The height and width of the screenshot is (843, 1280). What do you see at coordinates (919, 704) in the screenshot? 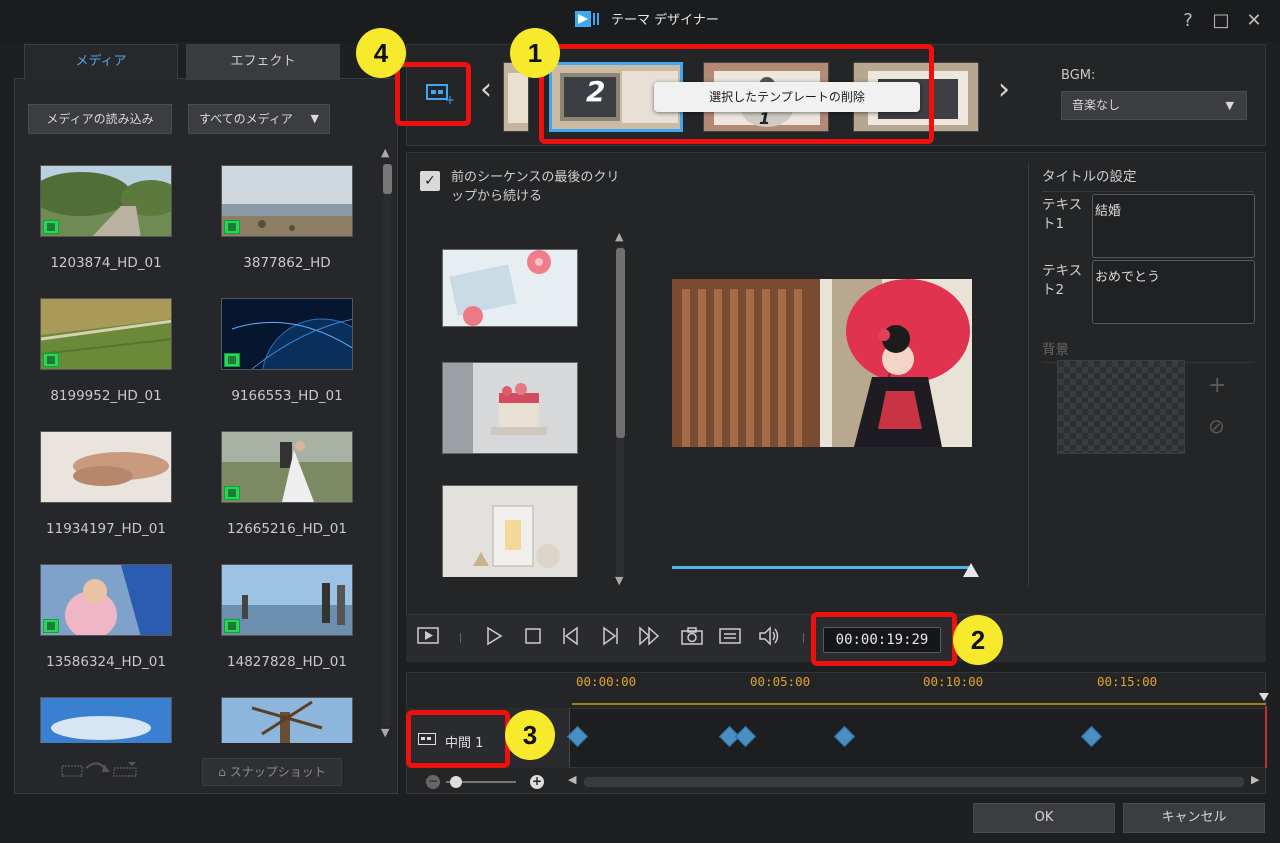
I see `timeline-ruler` at bounding box center [919, 704].